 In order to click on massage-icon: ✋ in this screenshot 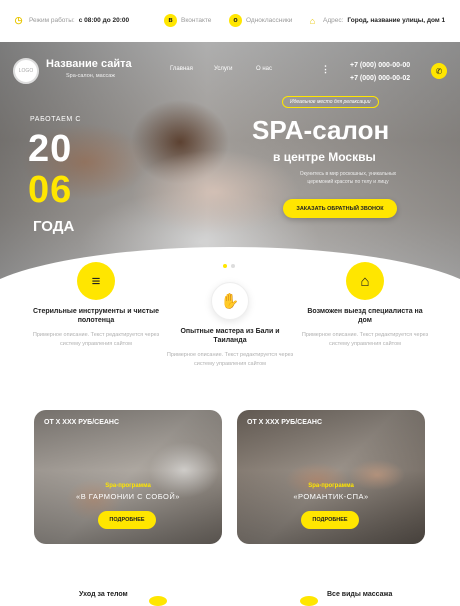, I will do `click(230, 301)`.